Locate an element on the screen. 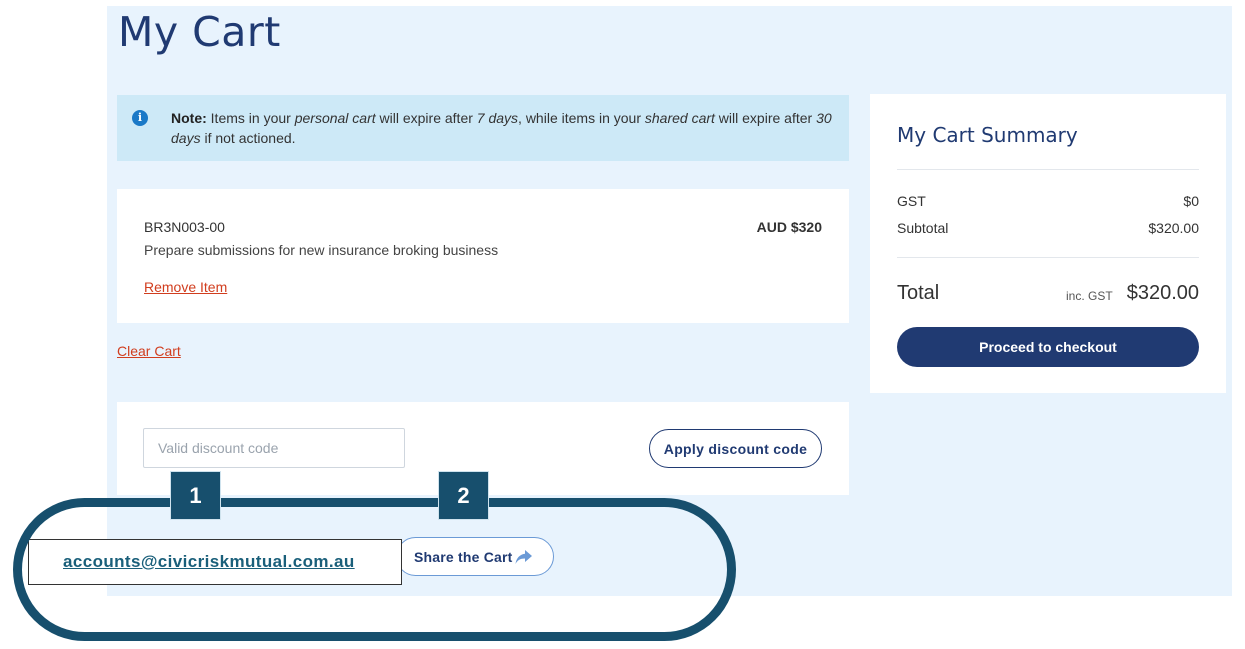 The image size is (1245, 649). total-value: $320.00 is located at coordinates (1162, 293).